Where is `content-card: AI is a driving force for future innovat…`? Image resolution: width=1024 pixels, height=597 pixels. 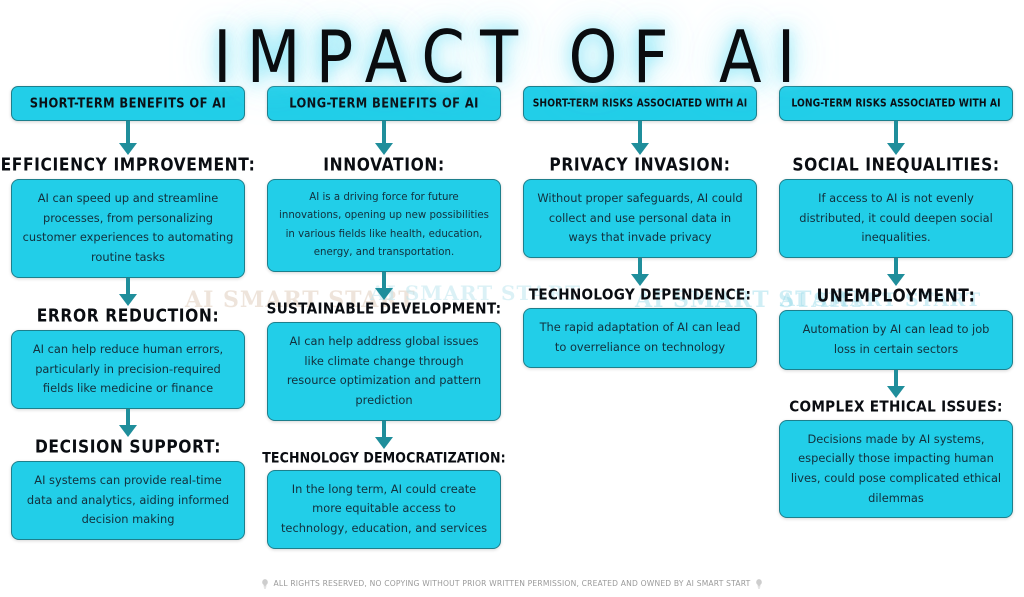 content-card: AI is a driving force for future innovat… is located at coordinates (384, 225).